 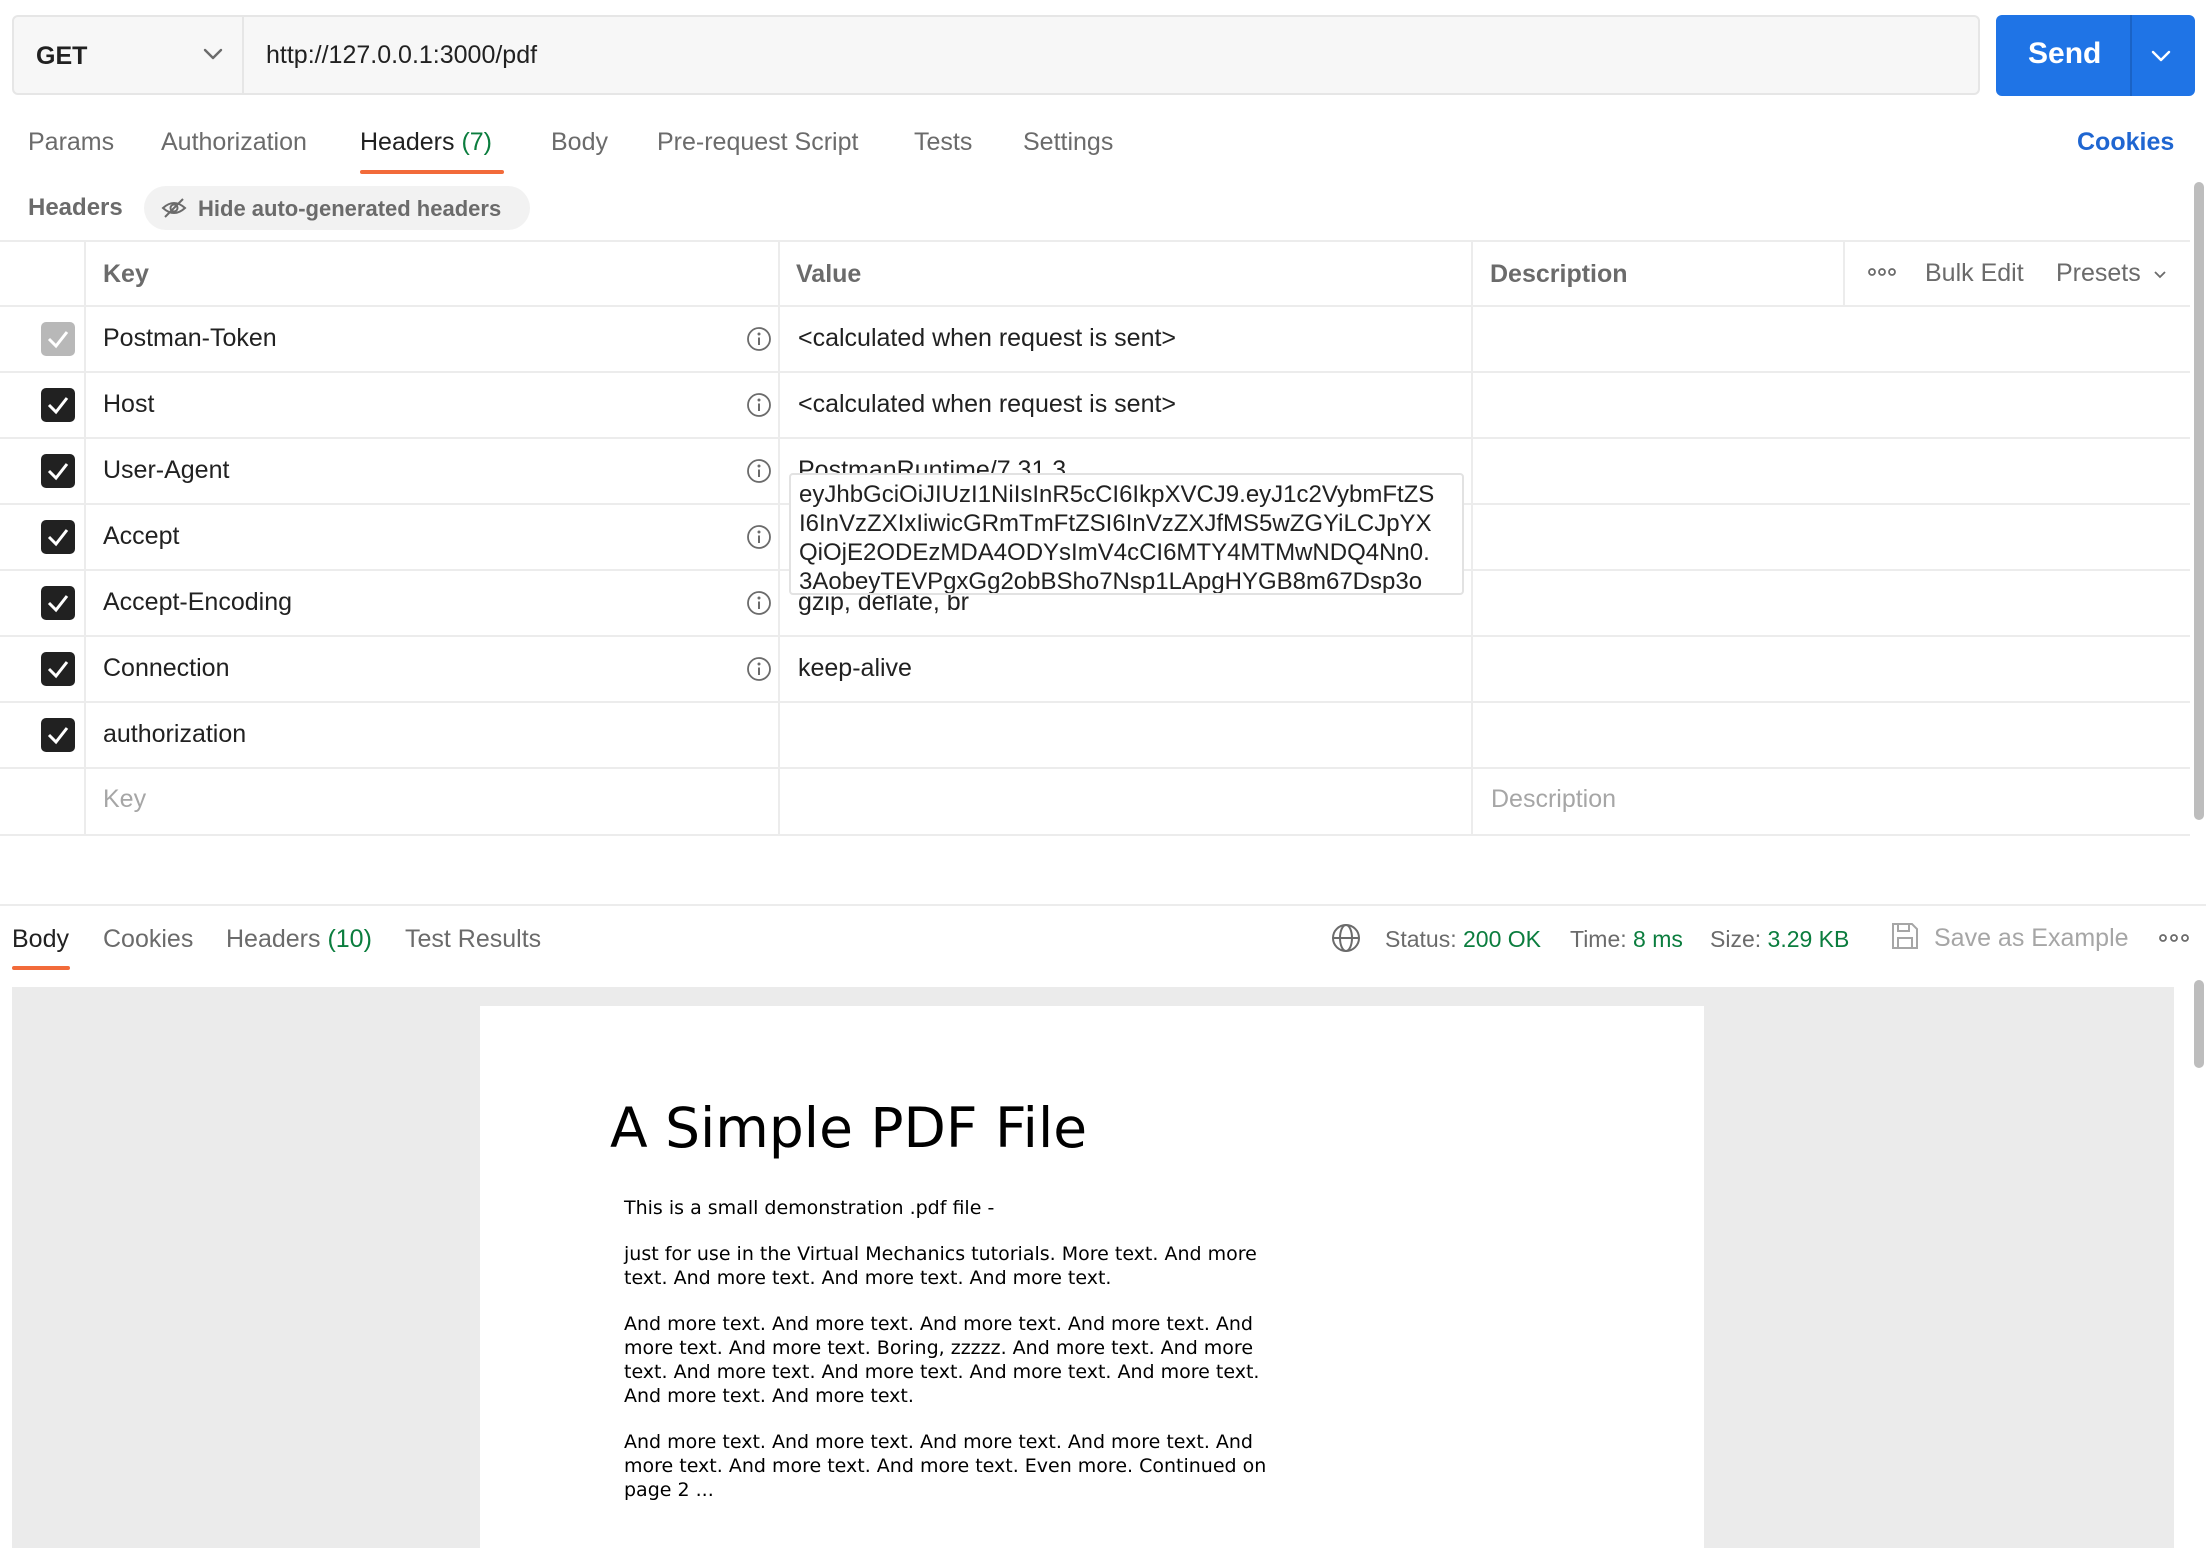 What do you see at coordinates (128, 404) in the screenshot?
I see `header-key: Host` at bounding box center [128, 404].